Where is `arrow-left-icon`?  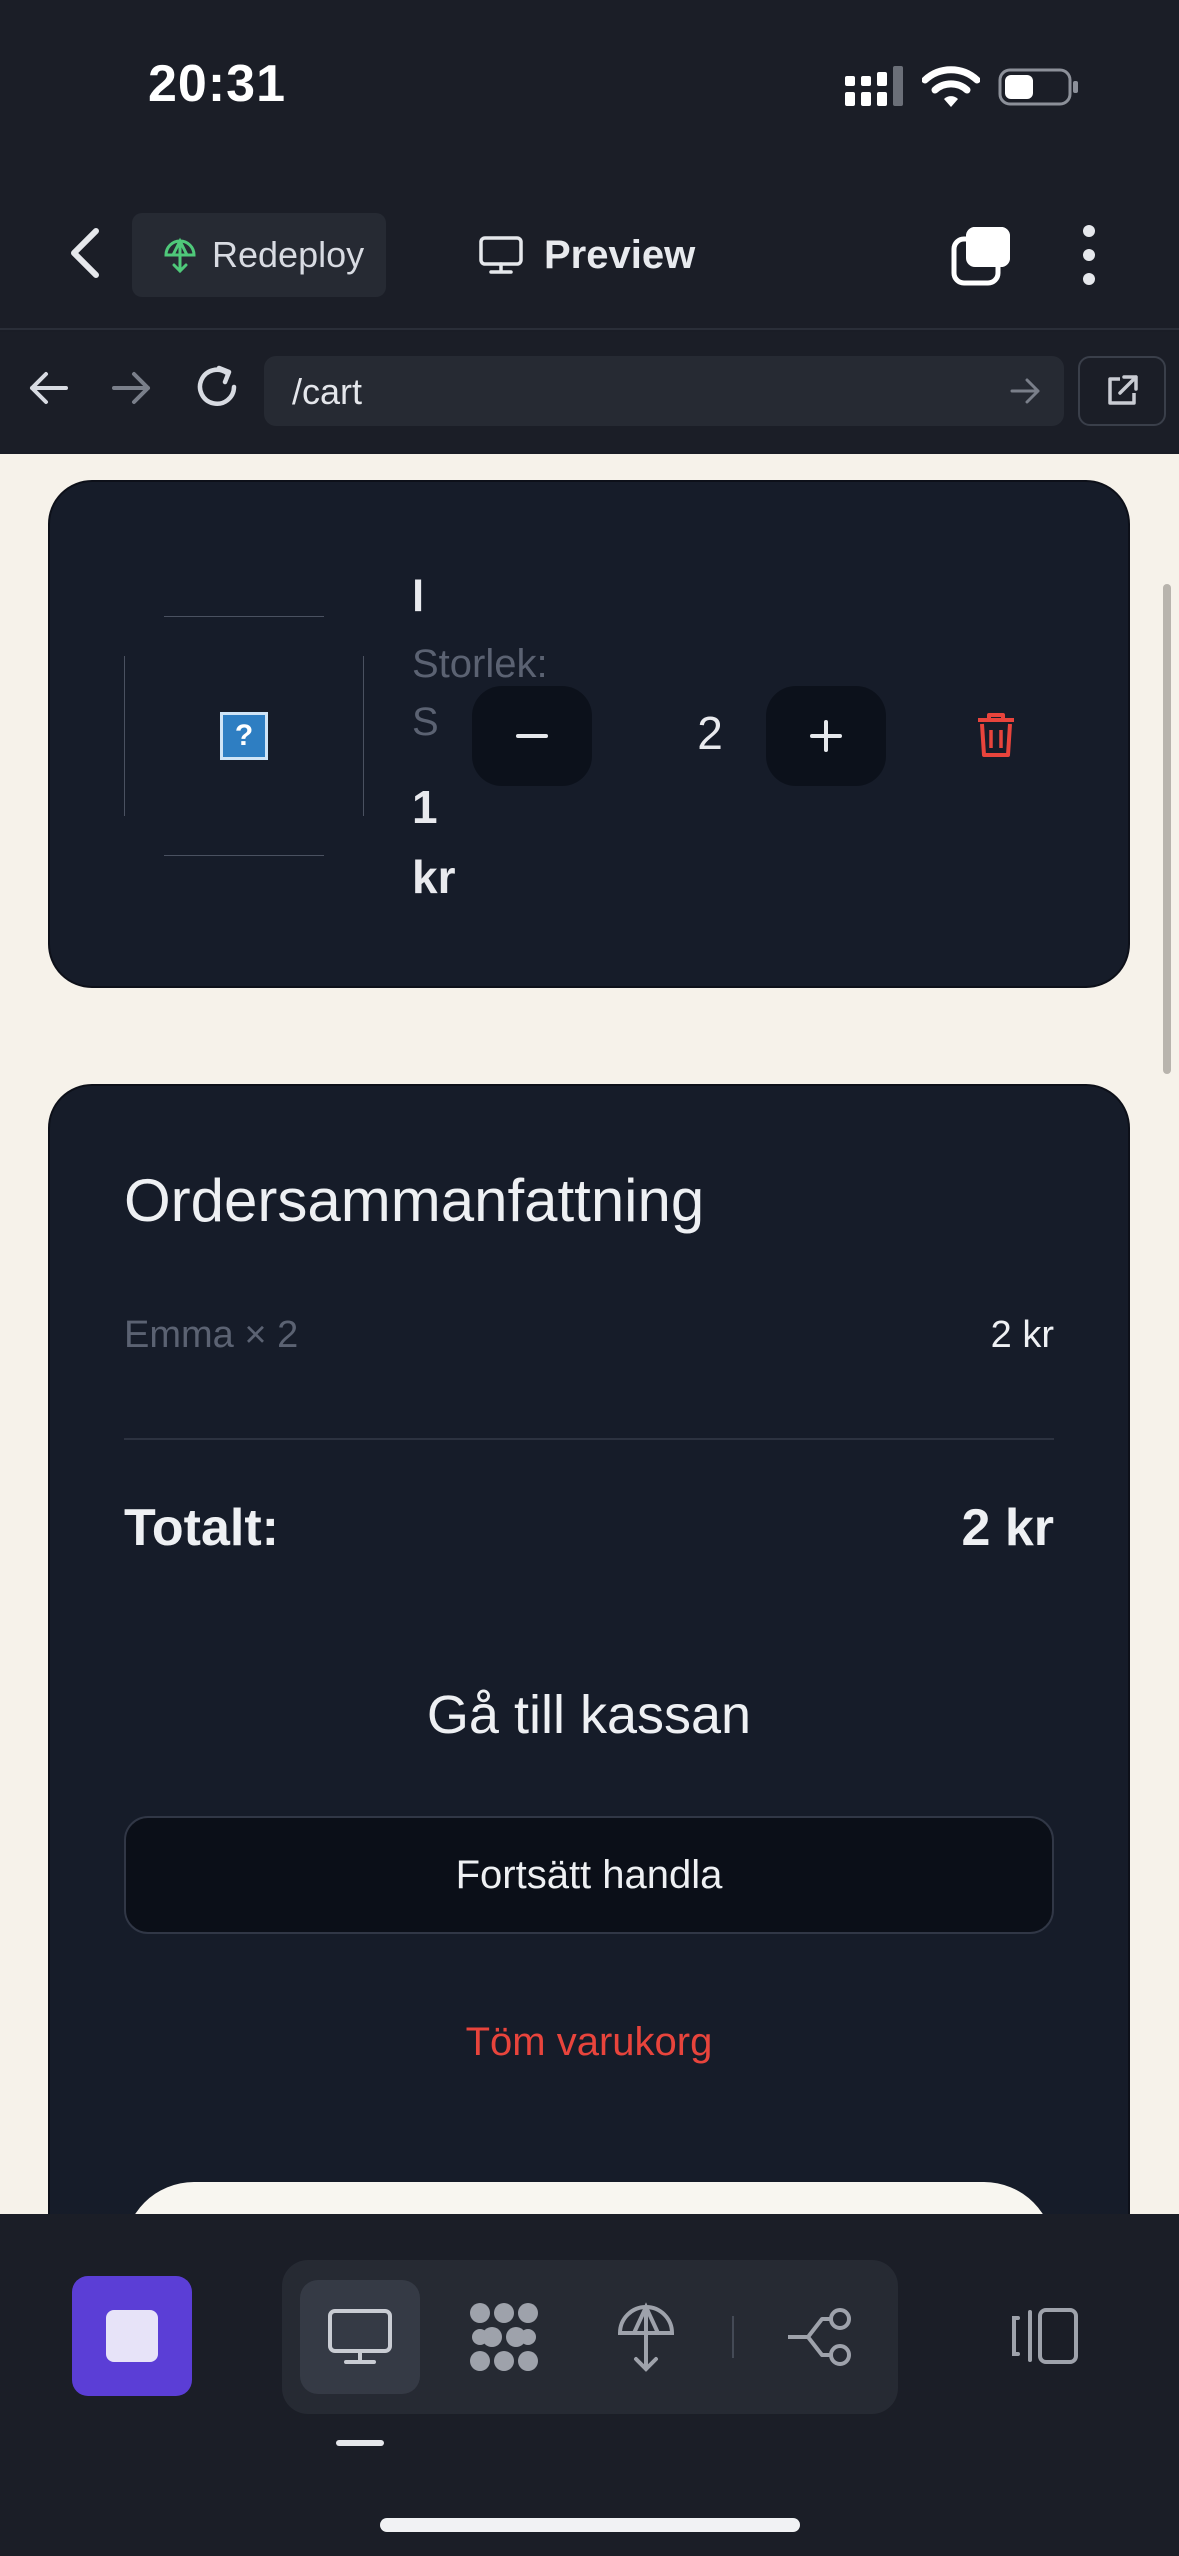 arrow-left-icon is located at coordinates (48, 388).